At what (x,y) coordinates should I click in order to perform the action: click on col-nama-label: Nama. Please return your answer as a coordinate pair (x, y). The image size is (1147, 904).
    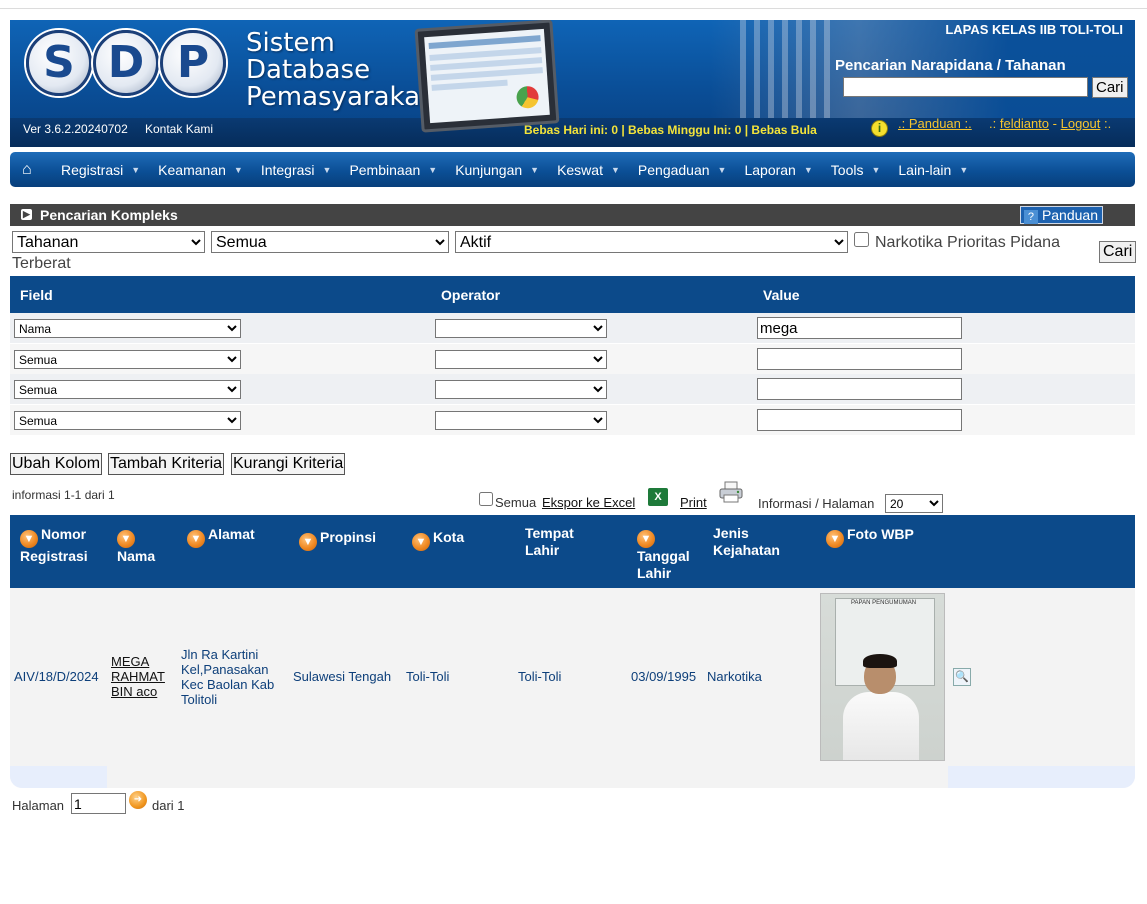
    Looking at the image, I should click on (136, 556).